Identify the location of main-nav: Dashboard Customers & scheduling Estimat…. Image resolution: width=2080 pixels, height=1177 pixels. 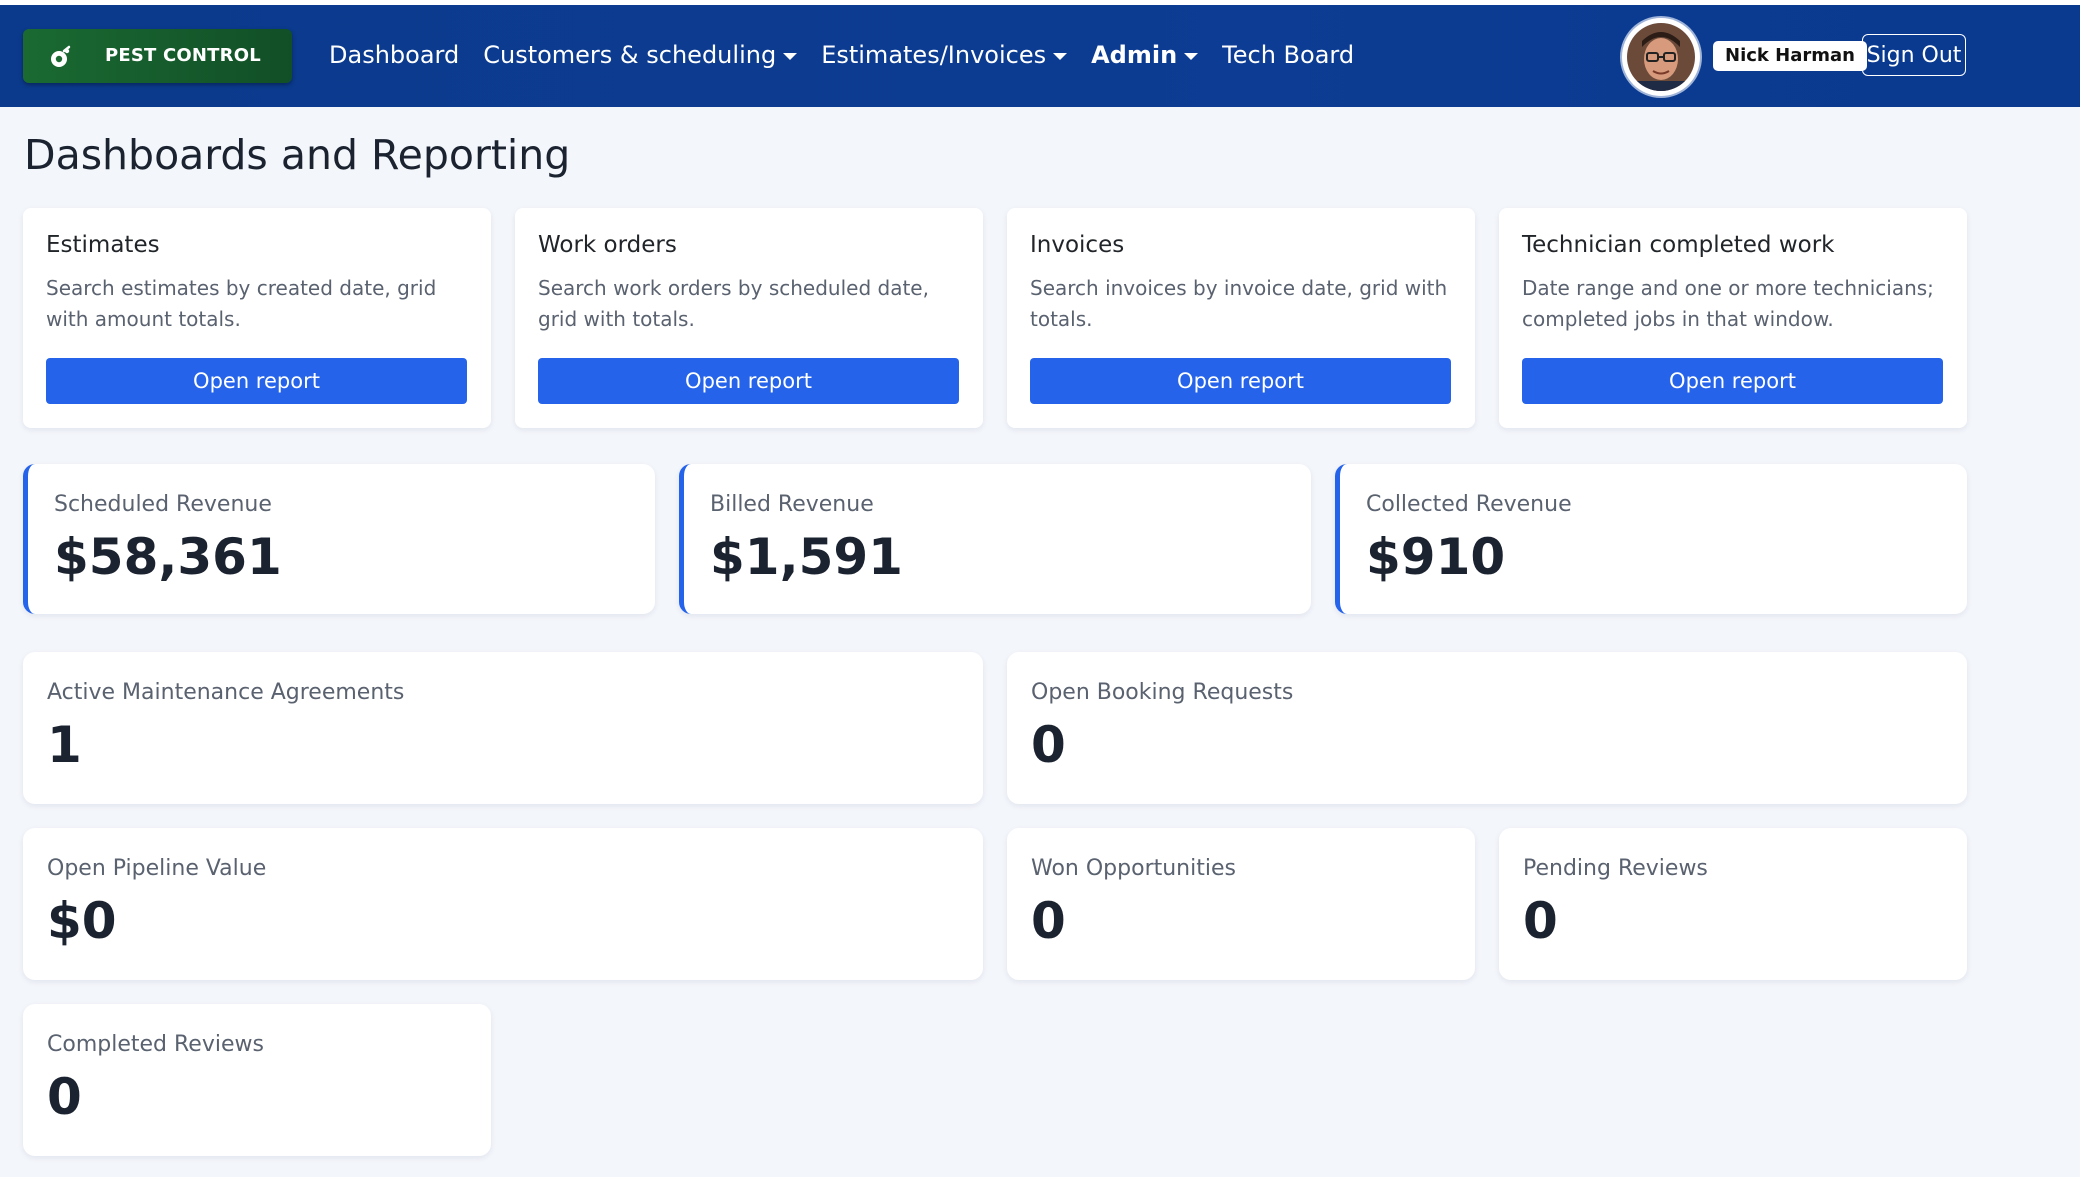
(841, 55).